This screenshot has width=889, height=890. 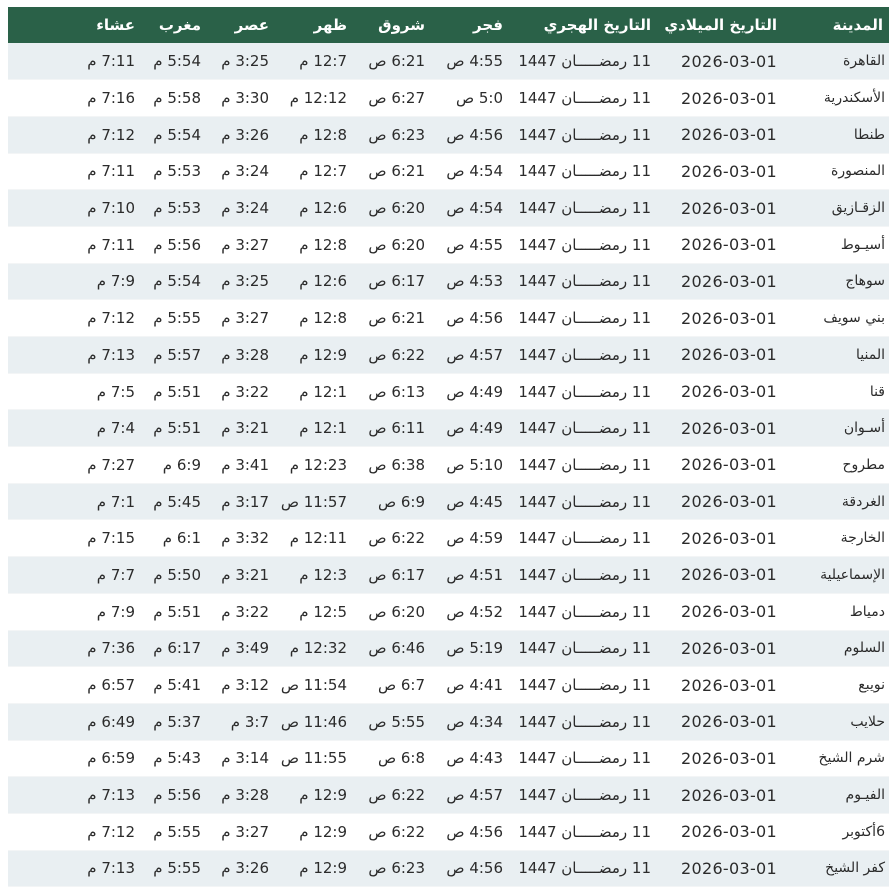 I want to click on dhuhr-time-cell: 12:8 م, so click(x=323, y=134).